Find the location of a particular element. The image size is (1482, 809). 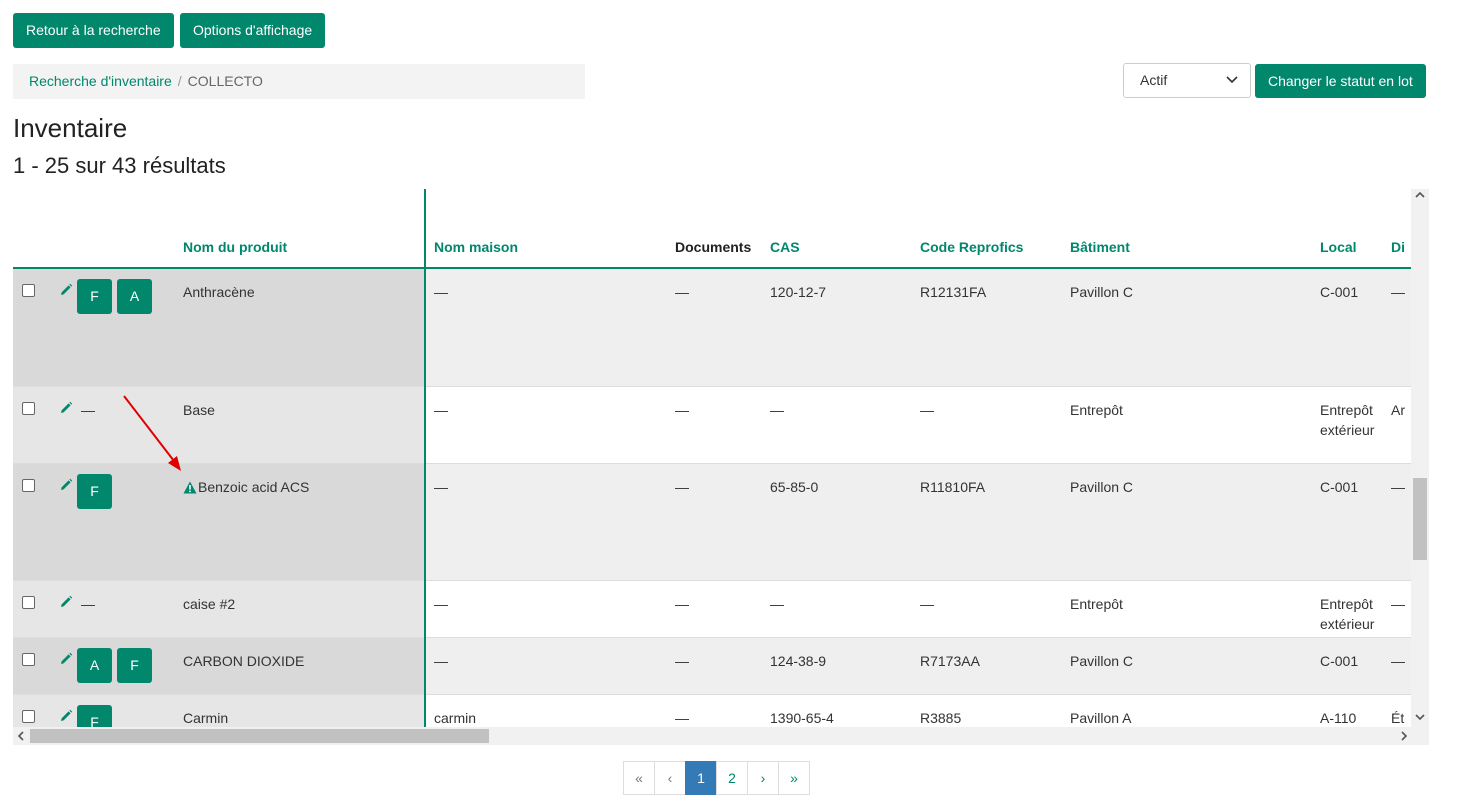

status-select-value: Actif is located at coordinates (1154, 80).